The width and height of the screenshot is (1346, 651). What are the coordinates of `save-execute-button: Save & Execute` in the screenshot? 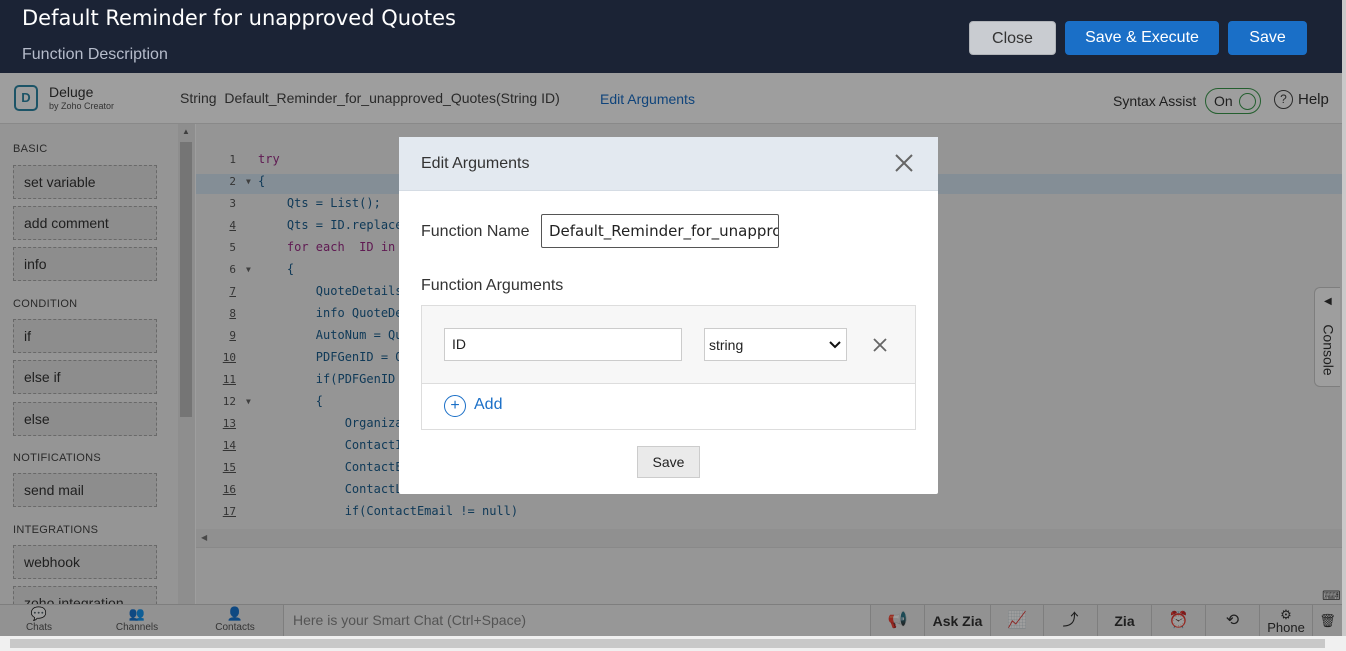 It's located at (1142, 38).